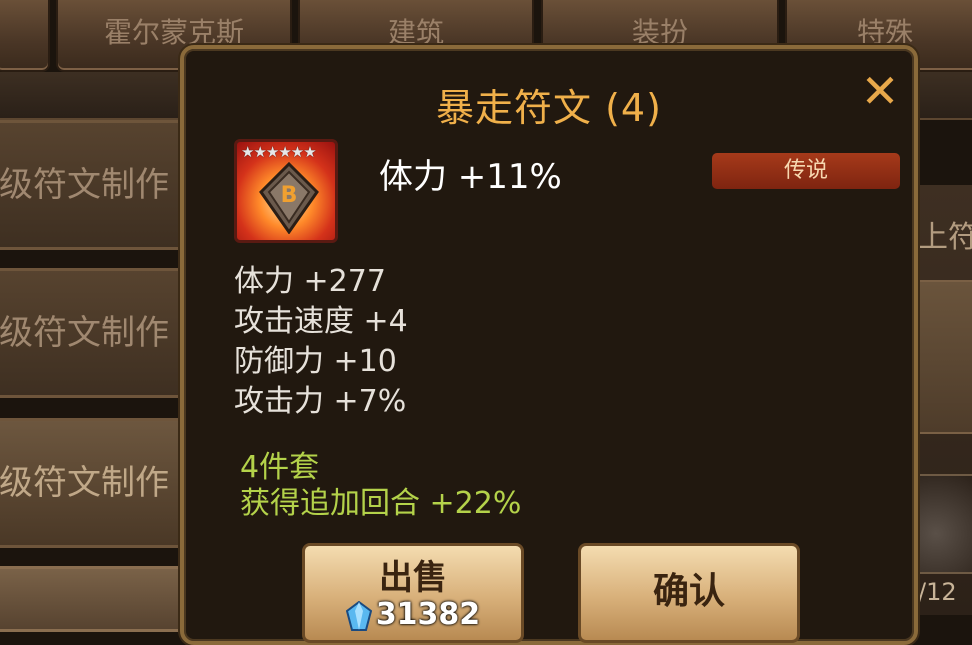 The image size is (972, 645). Describe the element at coordinates (279, 152) in the screenshot. I see `star-rating: ★★★★★★` at that location.